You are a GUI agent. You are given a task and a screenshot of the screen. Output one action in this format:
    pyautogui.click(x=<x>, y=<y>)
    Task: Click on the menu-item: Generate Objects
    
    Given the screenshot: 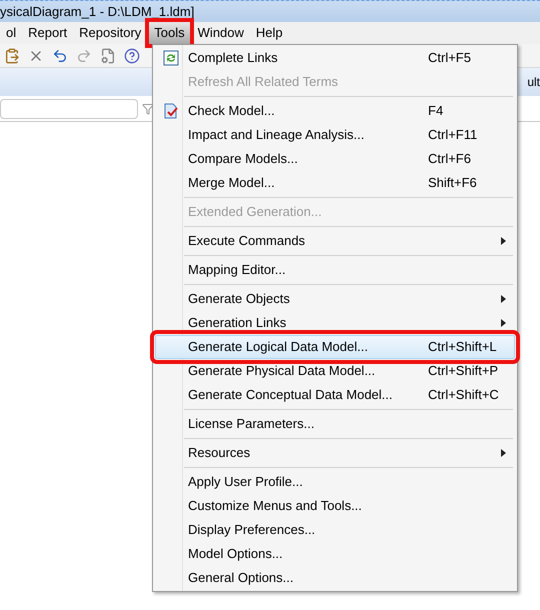 What is the action you would take?
    pyautogui.click(x=335, y=299)
    